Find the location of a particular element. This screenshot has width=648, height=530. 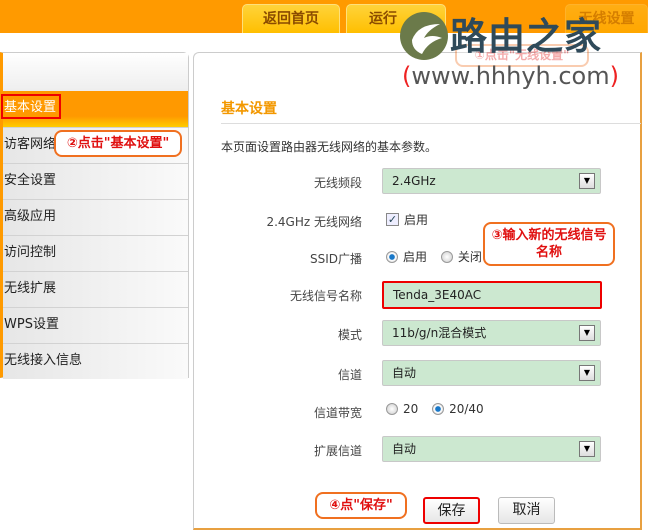

mode-value: 11b/g/n混合模式 is located at coordinates (439, 333).